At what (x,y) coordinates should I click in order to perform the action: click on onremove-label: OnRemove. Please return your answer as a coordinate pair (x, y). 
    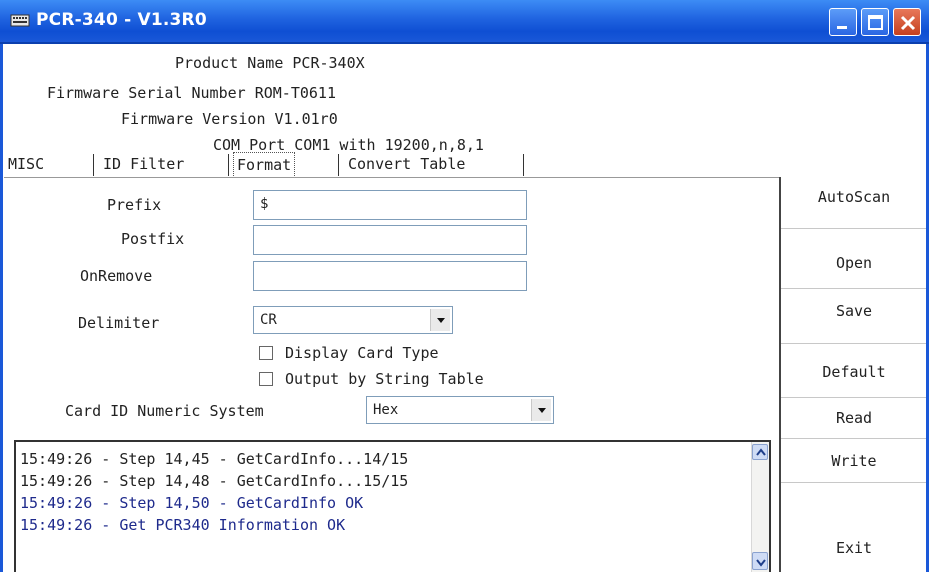
    Looking at the image, I should click on (116, 276).